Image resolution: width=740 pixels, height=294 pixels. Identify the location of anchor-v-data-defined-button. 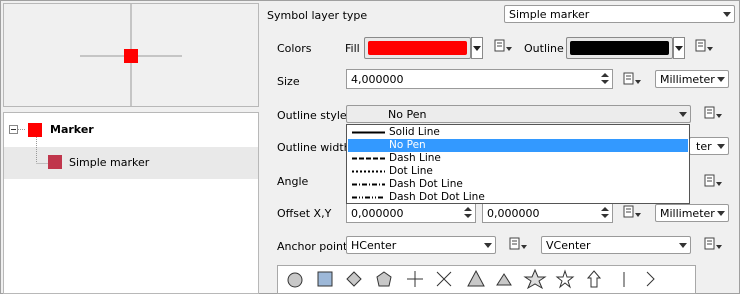
(714, 245).